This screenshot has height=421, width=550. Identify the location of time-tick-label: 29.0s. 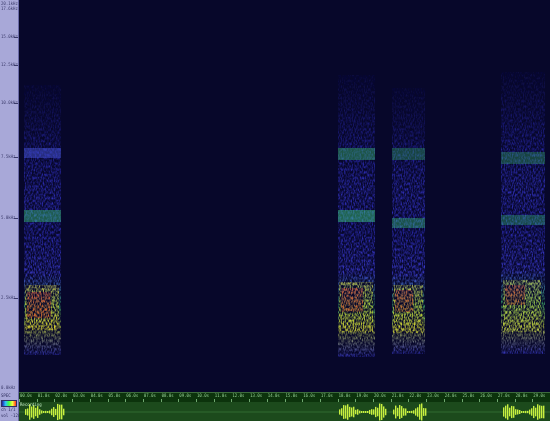
(539, 395).